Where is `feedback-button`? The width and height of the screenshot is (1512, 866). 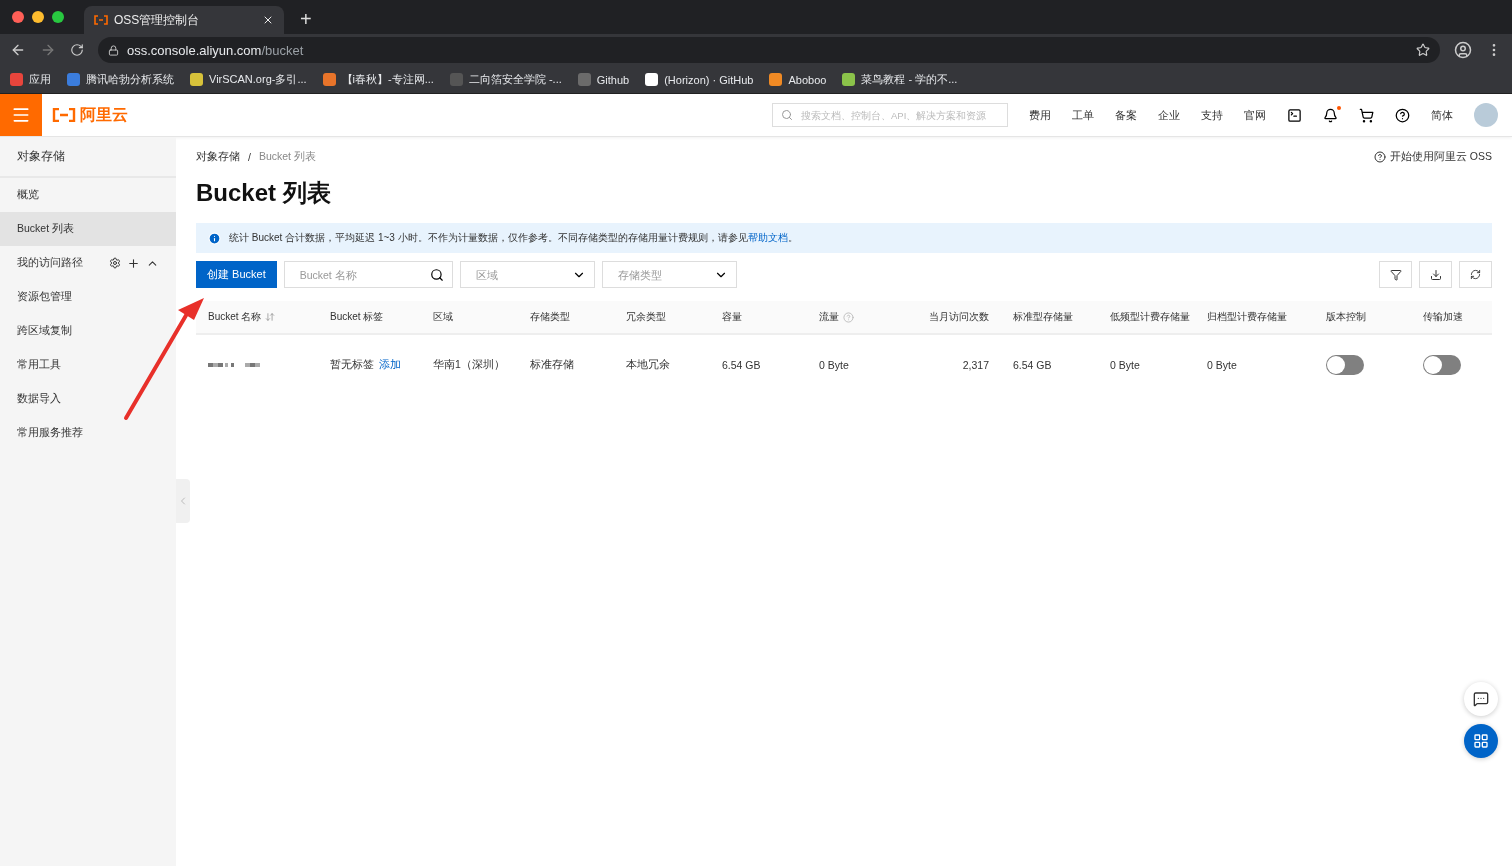 feedback-button is located at coordinates (1481, 699).